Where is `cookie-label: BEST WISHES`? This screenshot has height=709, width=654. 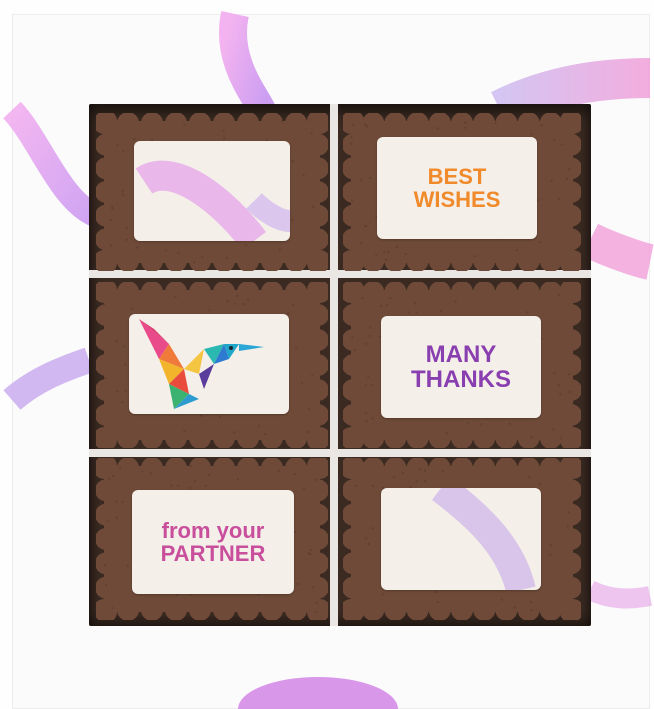
cookie-label: BEST WISHES is located at coordinates (457, 188).